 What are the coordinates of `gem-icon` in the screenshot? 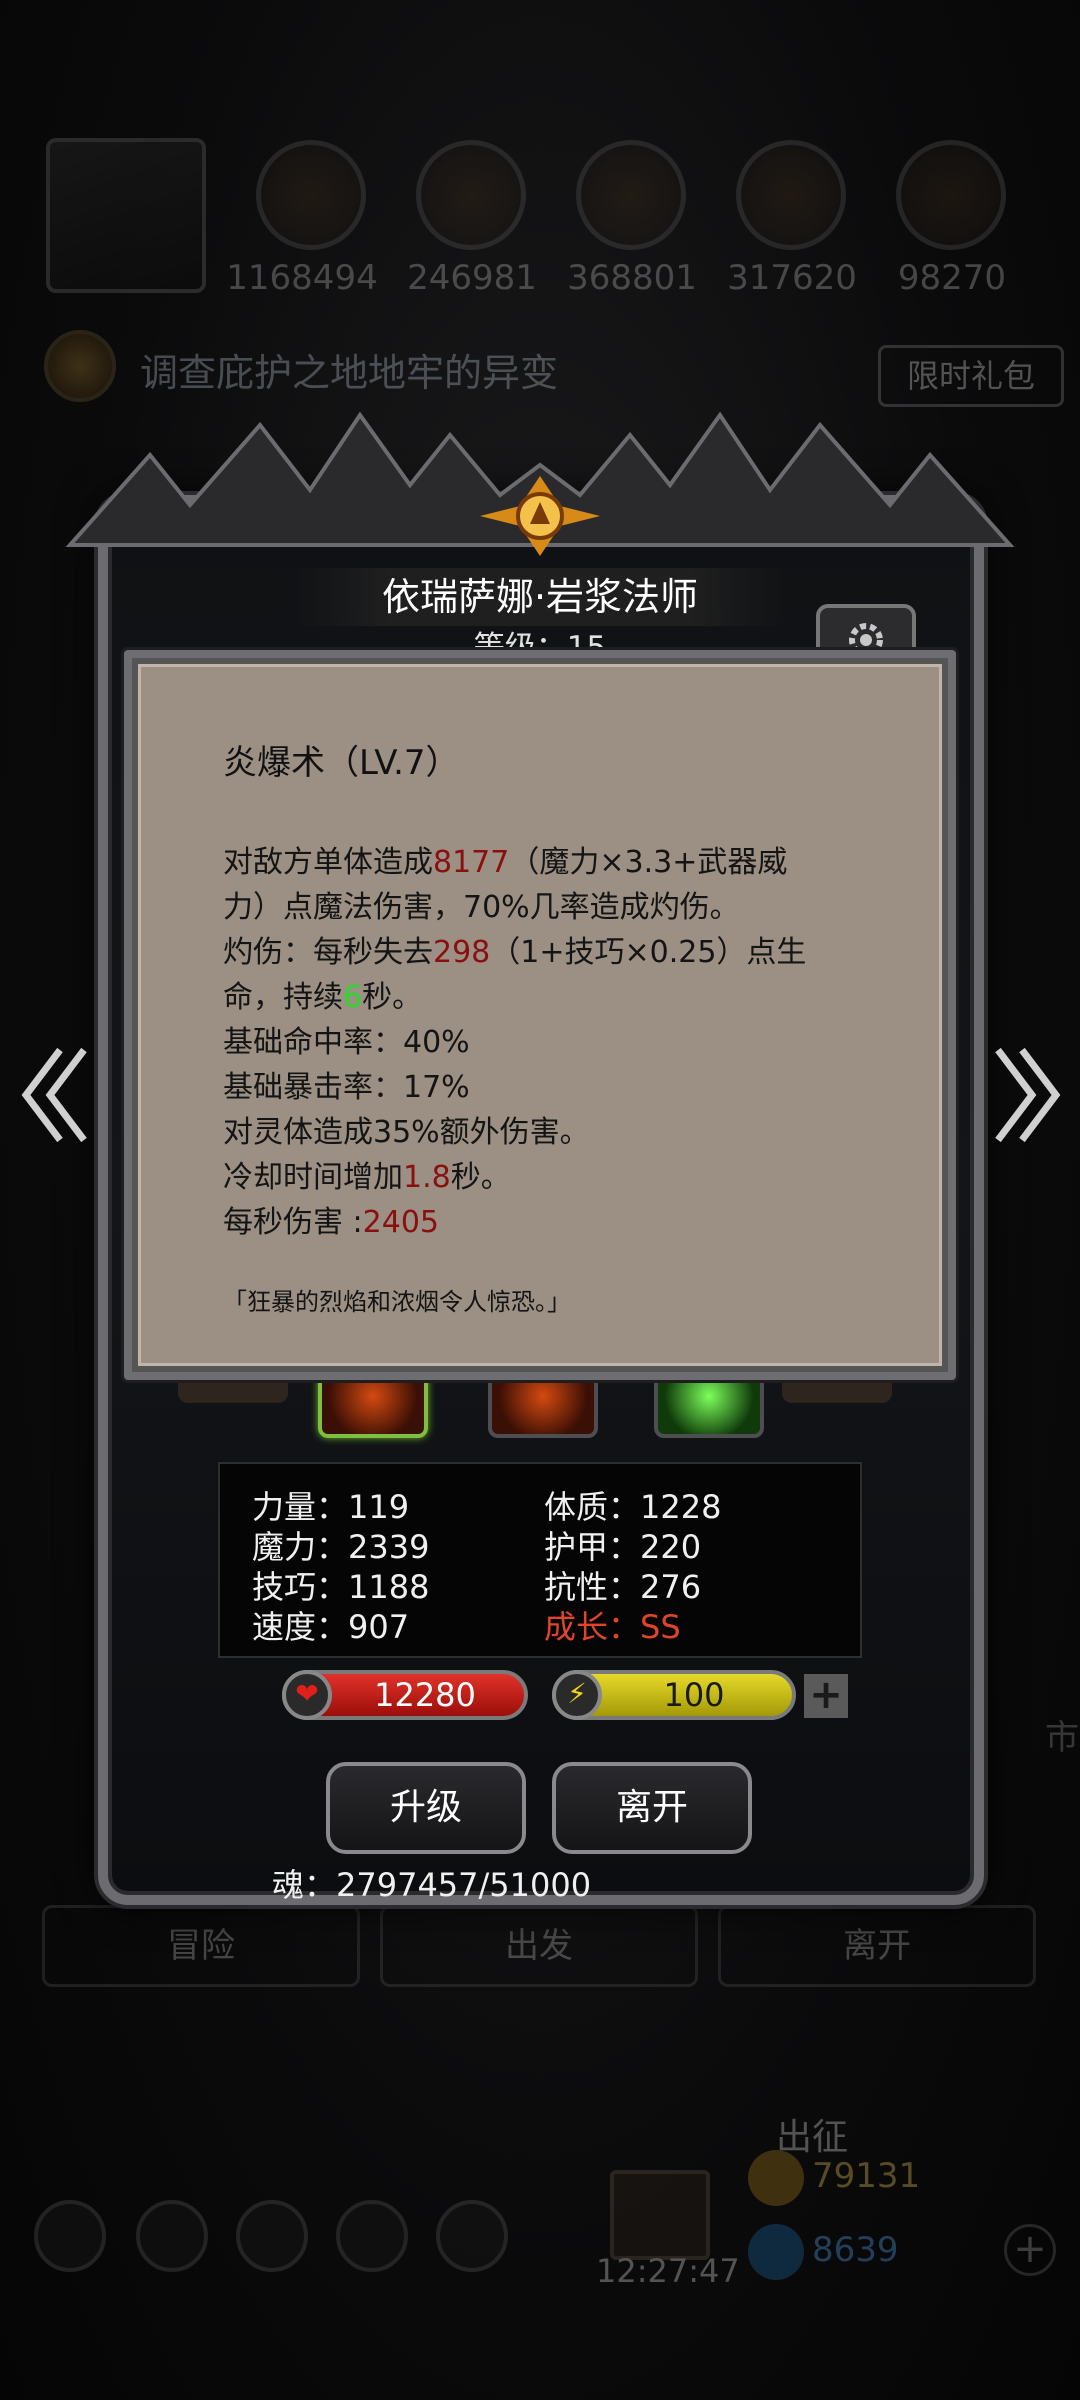 It's located at (776, 2252).